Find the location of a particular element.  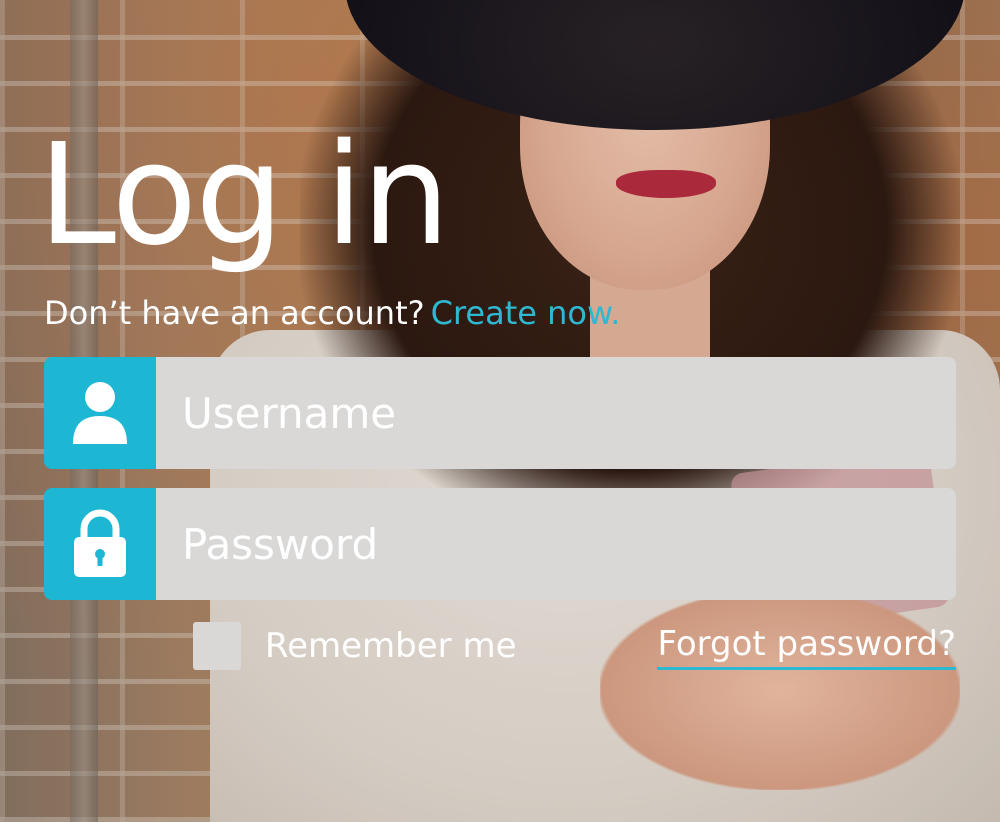

username-field is located at coordinates (500, 413).